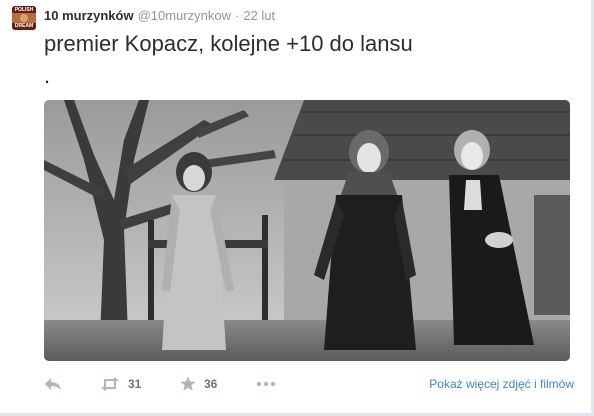 This screenshot has height=416, width=594. Describe the element at coordinates (259, 15) in the screenshot. I see `tweet-timestamp: 22 lut` at that location.